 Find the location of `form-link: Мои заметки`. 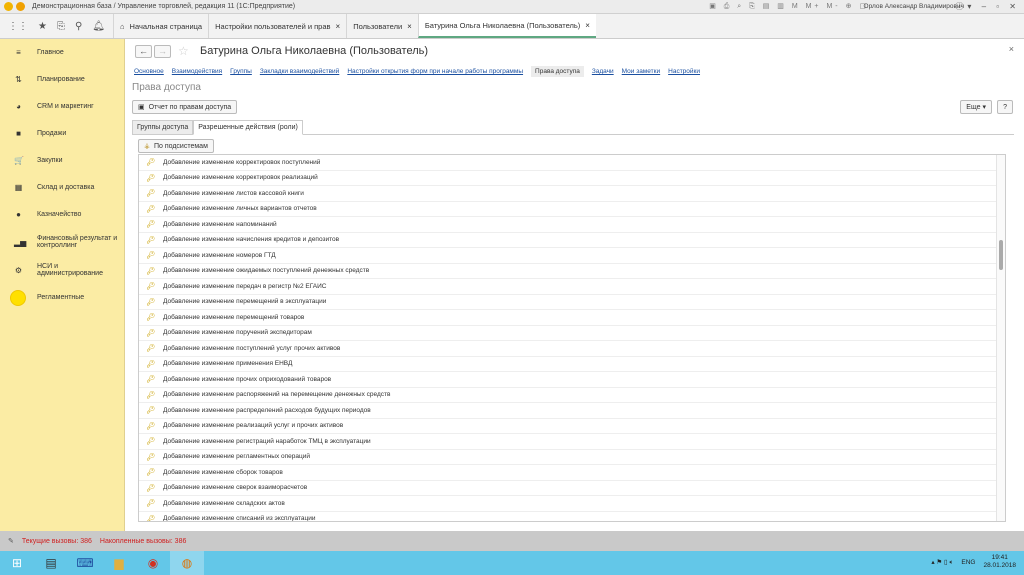

form-link: Мои заметки is located at coordinates (641, 71).